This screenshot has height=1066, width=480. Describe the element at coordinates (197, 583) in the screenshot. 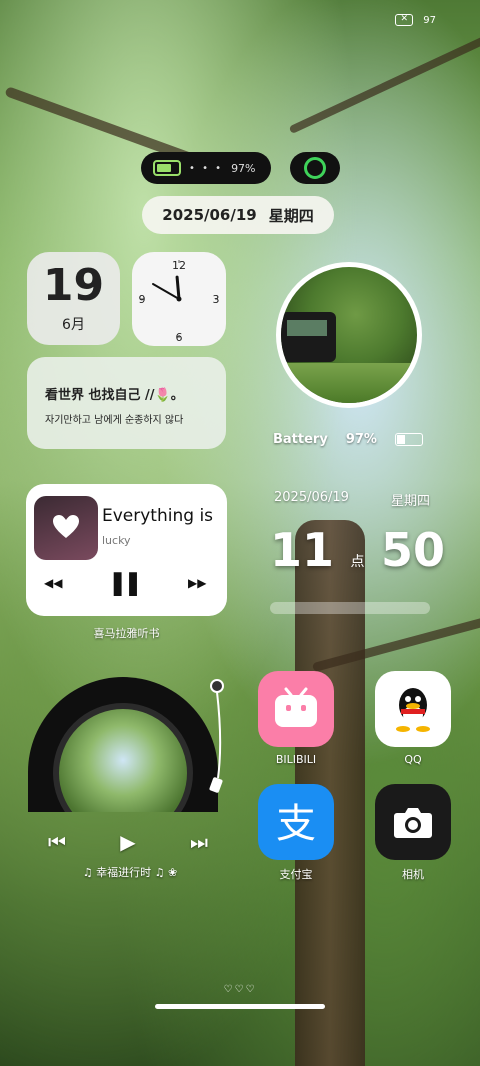

I see `next-button: ▶▶` at that location.